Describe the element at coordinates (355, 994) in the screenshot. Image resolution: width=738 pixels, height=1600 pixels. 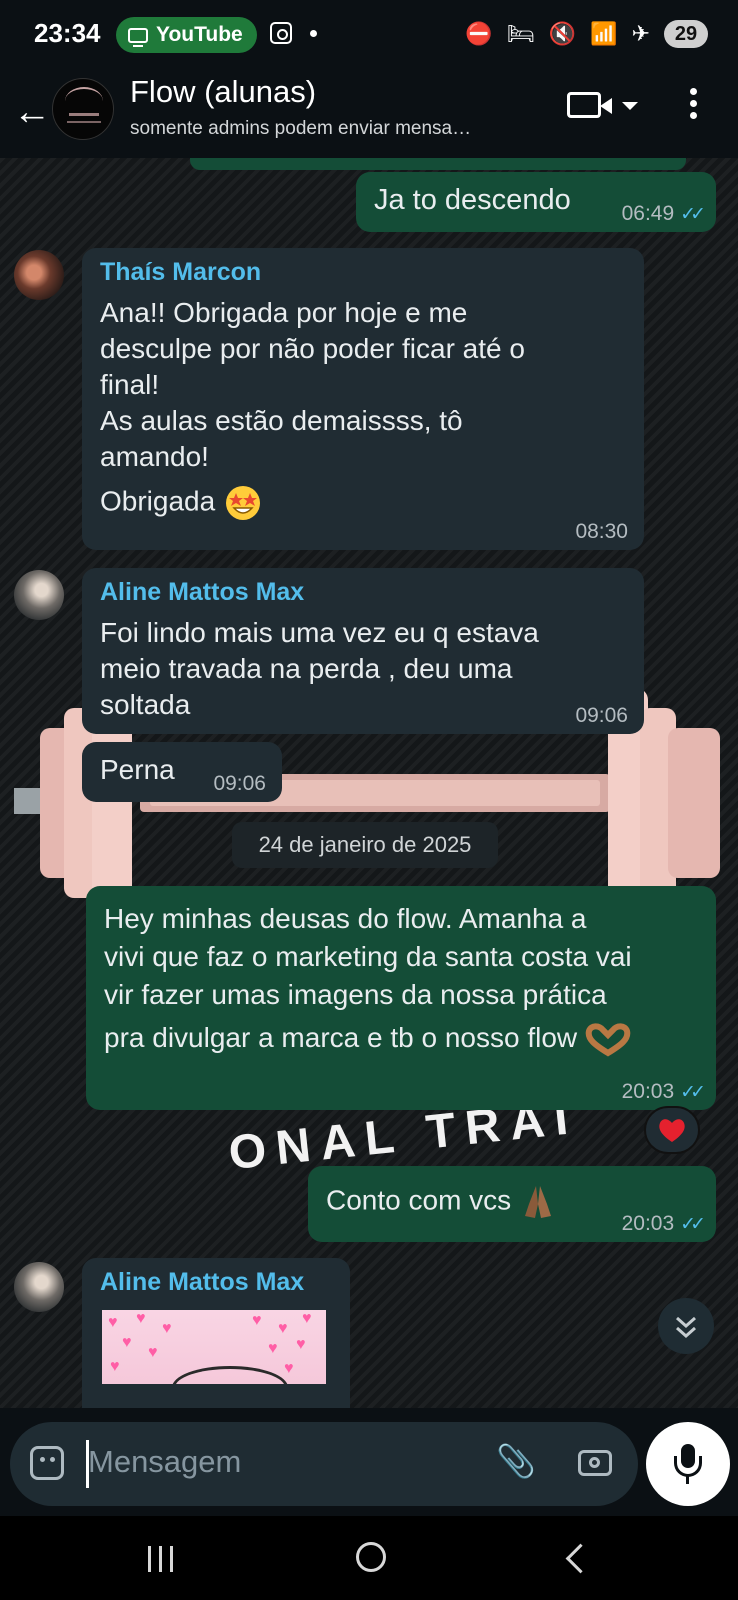
I see `message-line: vir fazer umas imagens da nossa prática` at that location.